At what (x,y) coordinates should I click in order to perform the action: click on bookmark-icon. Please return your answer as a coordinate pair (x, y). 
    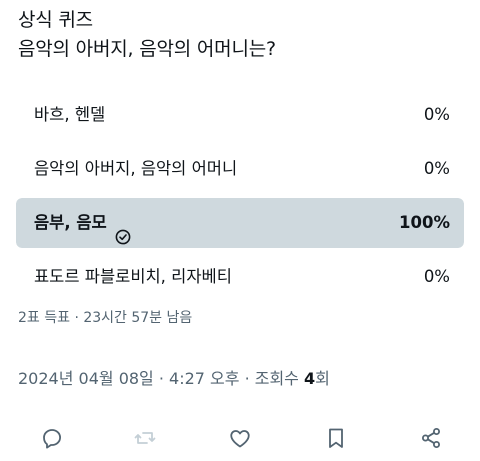
    Looking at the image, I should click on (336, 438).